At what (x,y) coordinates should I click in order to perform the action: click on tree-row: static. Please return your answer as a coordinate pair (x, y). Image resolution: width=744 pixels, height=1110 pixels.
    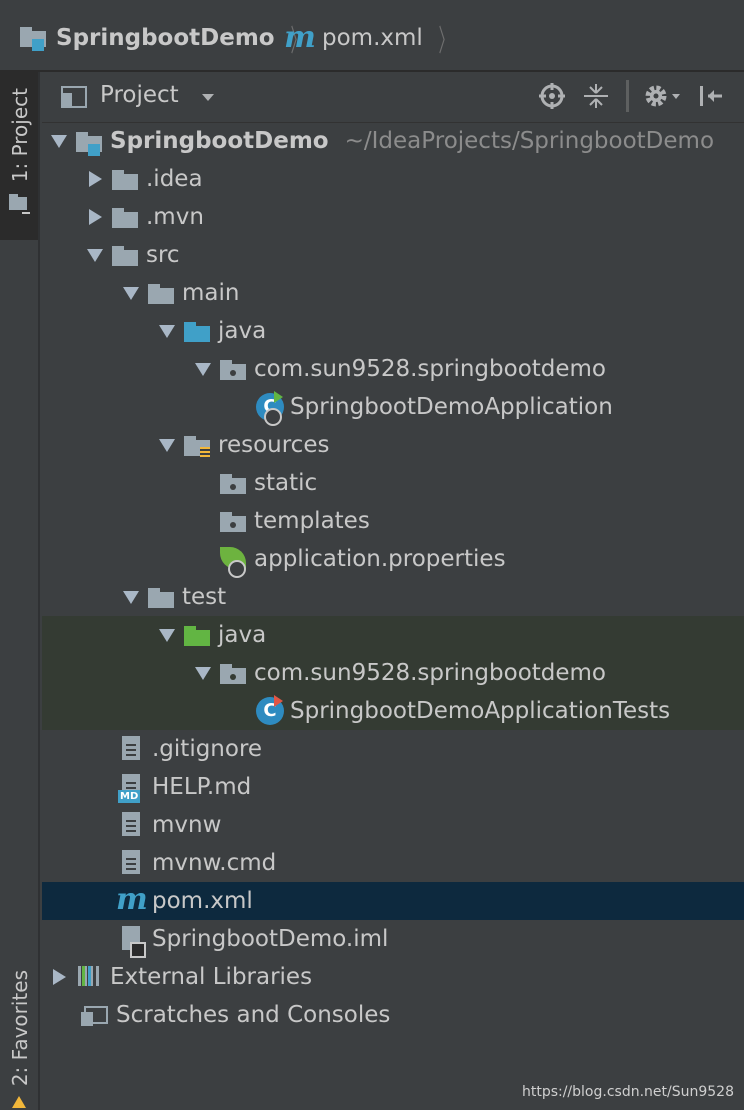
    Looking at the image, I should click on (393, 483).